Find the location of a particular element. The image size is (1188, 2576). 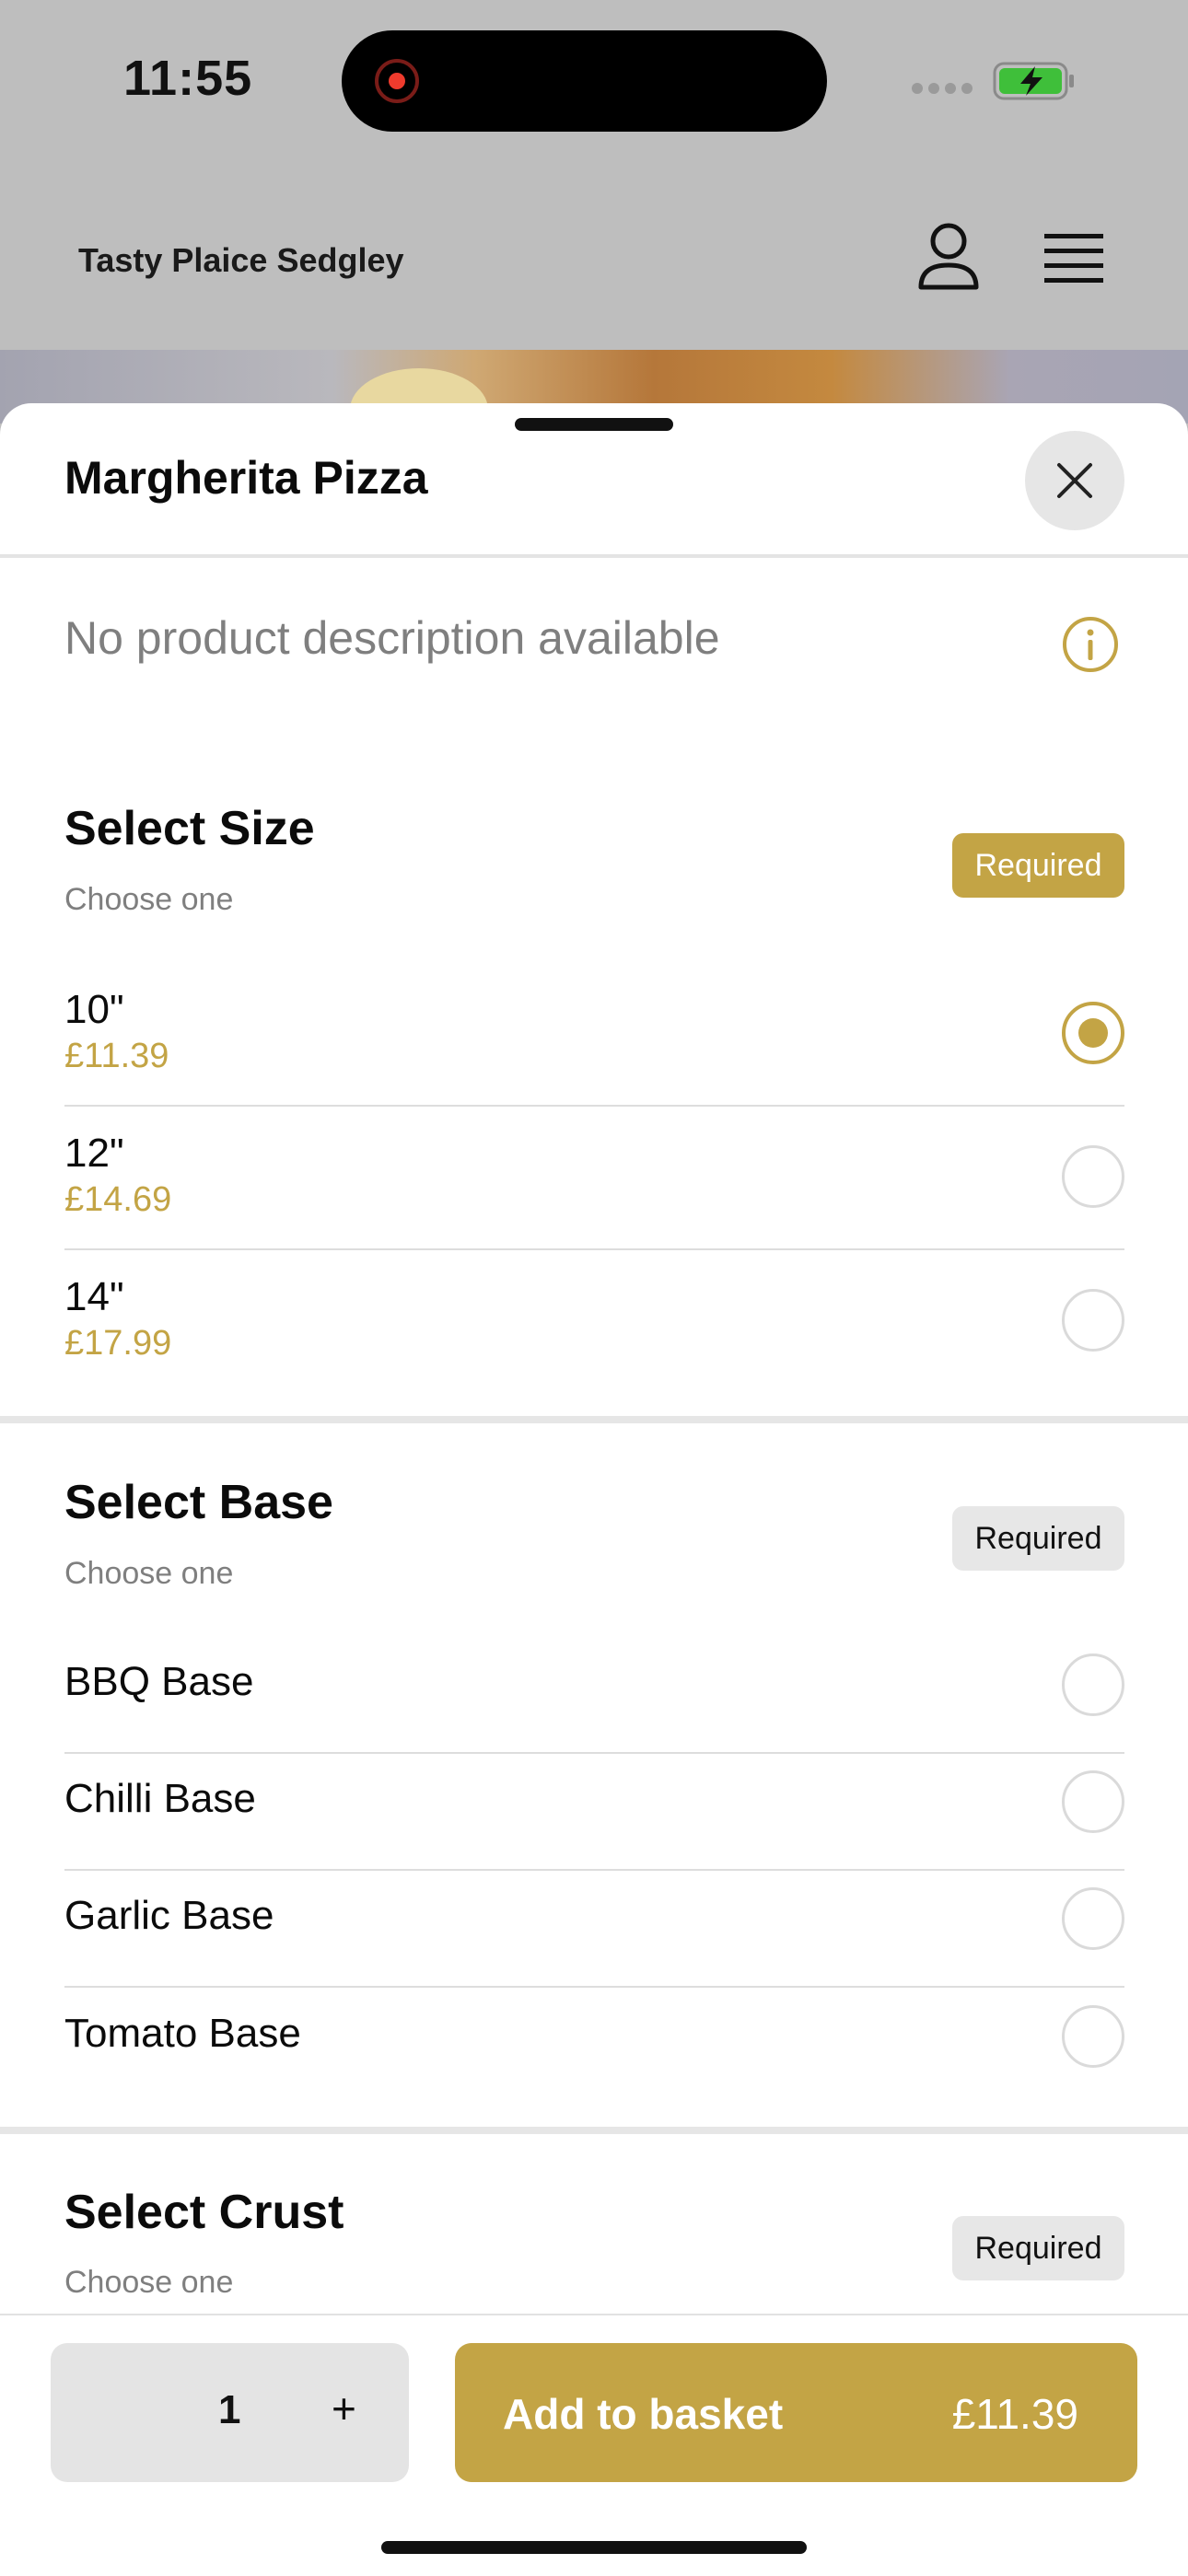

base-required-badge: Required is located at coordinates (1038, 1538).